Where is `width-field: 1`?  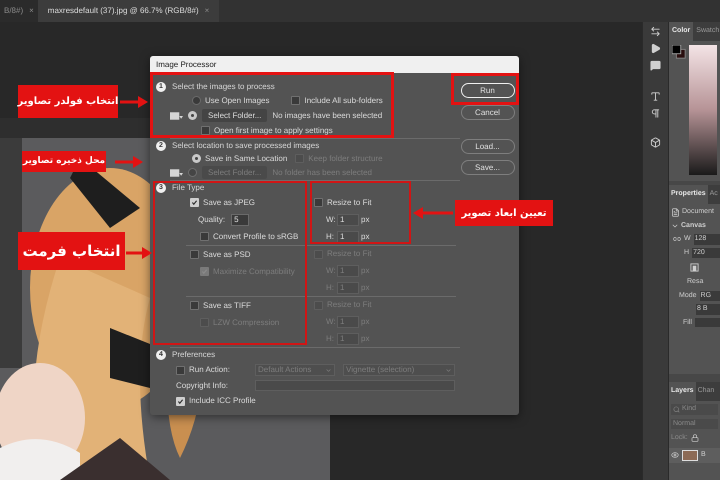 width-field: 1 is located at coordinates (348, 220).